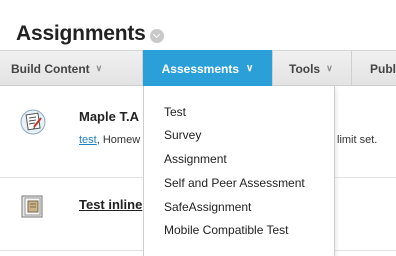 This screenshot has width=396, height=256. Describe the element at coordinates (81, 33) in the screenshot. I see `page-title: Assignments` at that location.